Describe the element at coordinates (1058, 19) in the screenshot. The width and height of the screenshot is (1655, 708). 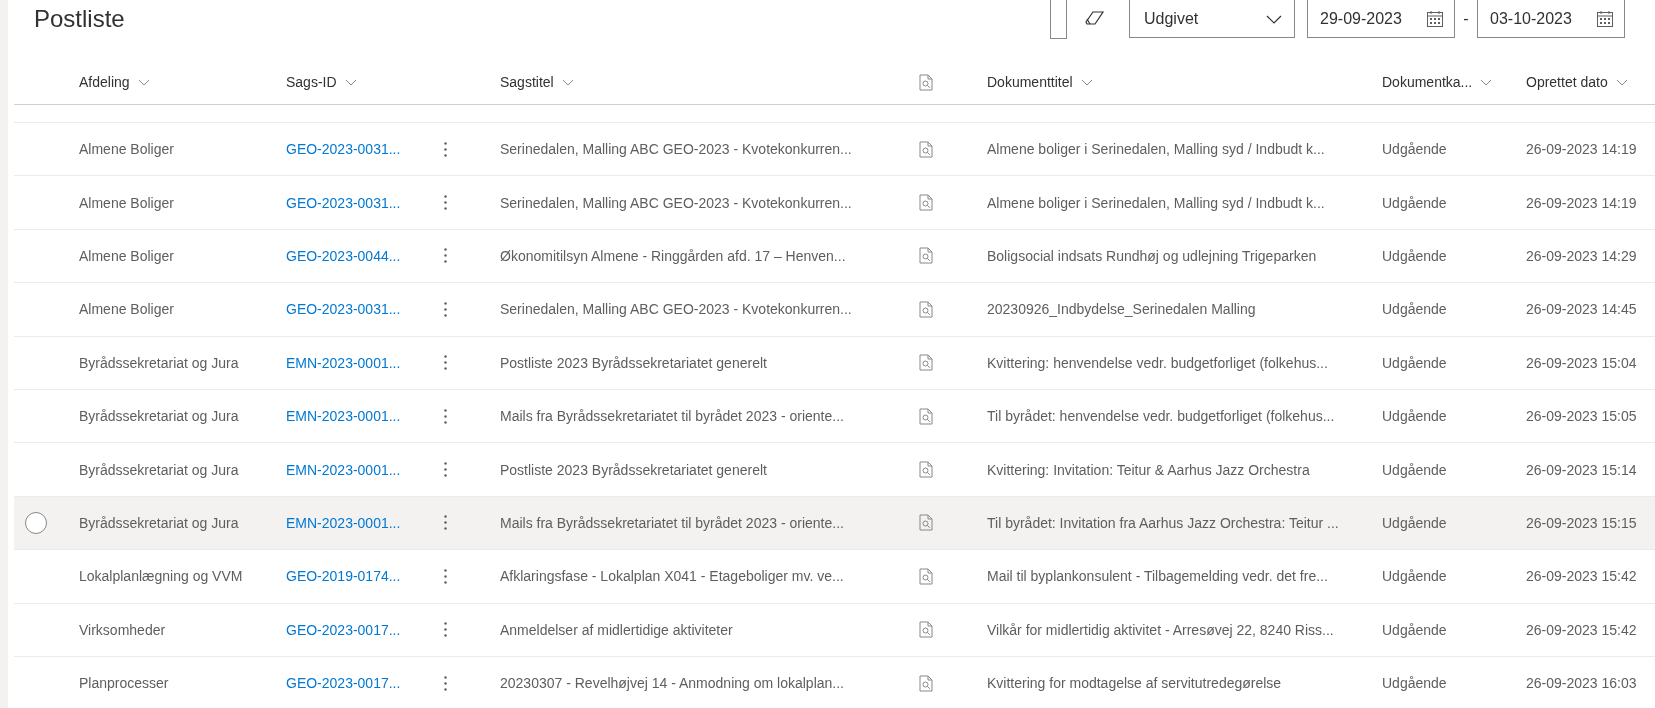
I see `narrow-field` at that location.